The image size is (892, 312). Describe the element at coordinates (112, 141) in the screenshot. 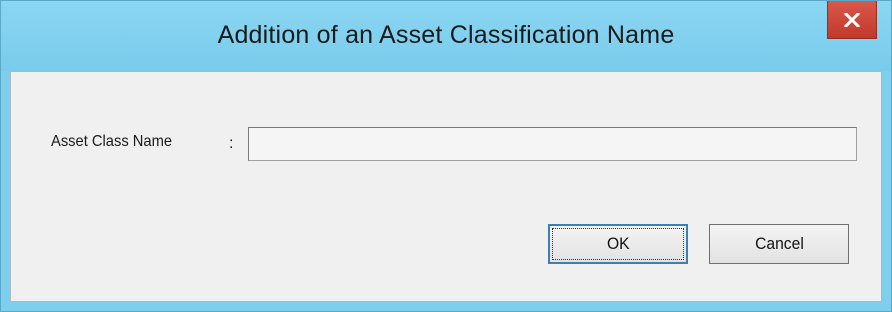

I see `asset-class-name-label: Asset Class Name` at that location.